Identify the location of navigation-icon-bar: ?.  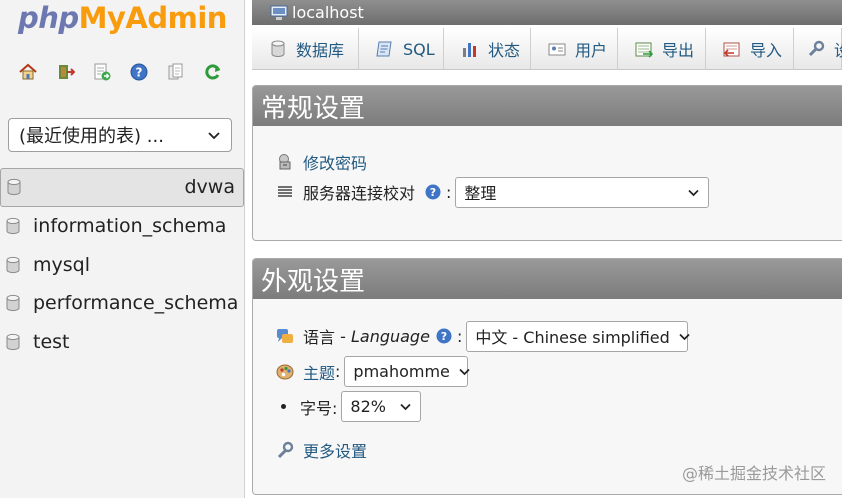
(120, 72).